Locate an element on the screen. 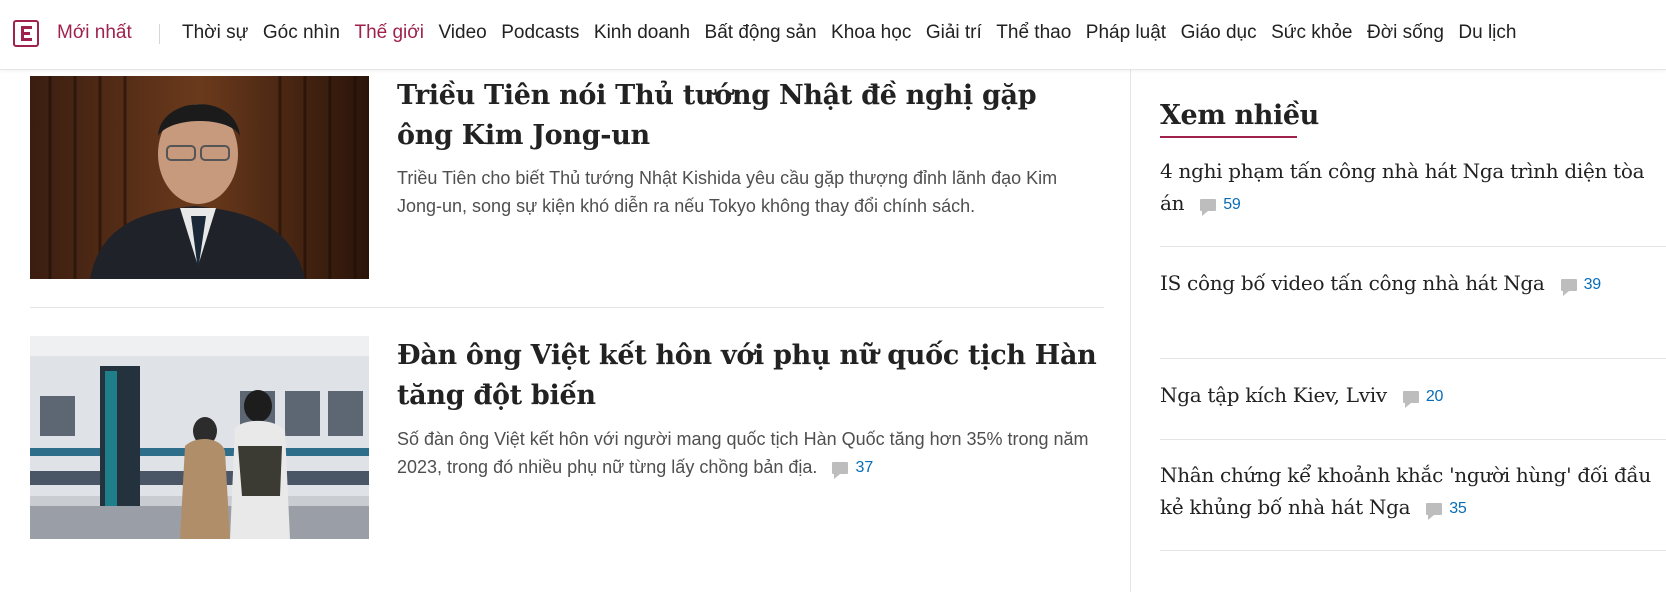 The width and height of the screenshot is (1666, 592). nav-item-thoi-su: Thời sự is located at coordinates (215, 33).